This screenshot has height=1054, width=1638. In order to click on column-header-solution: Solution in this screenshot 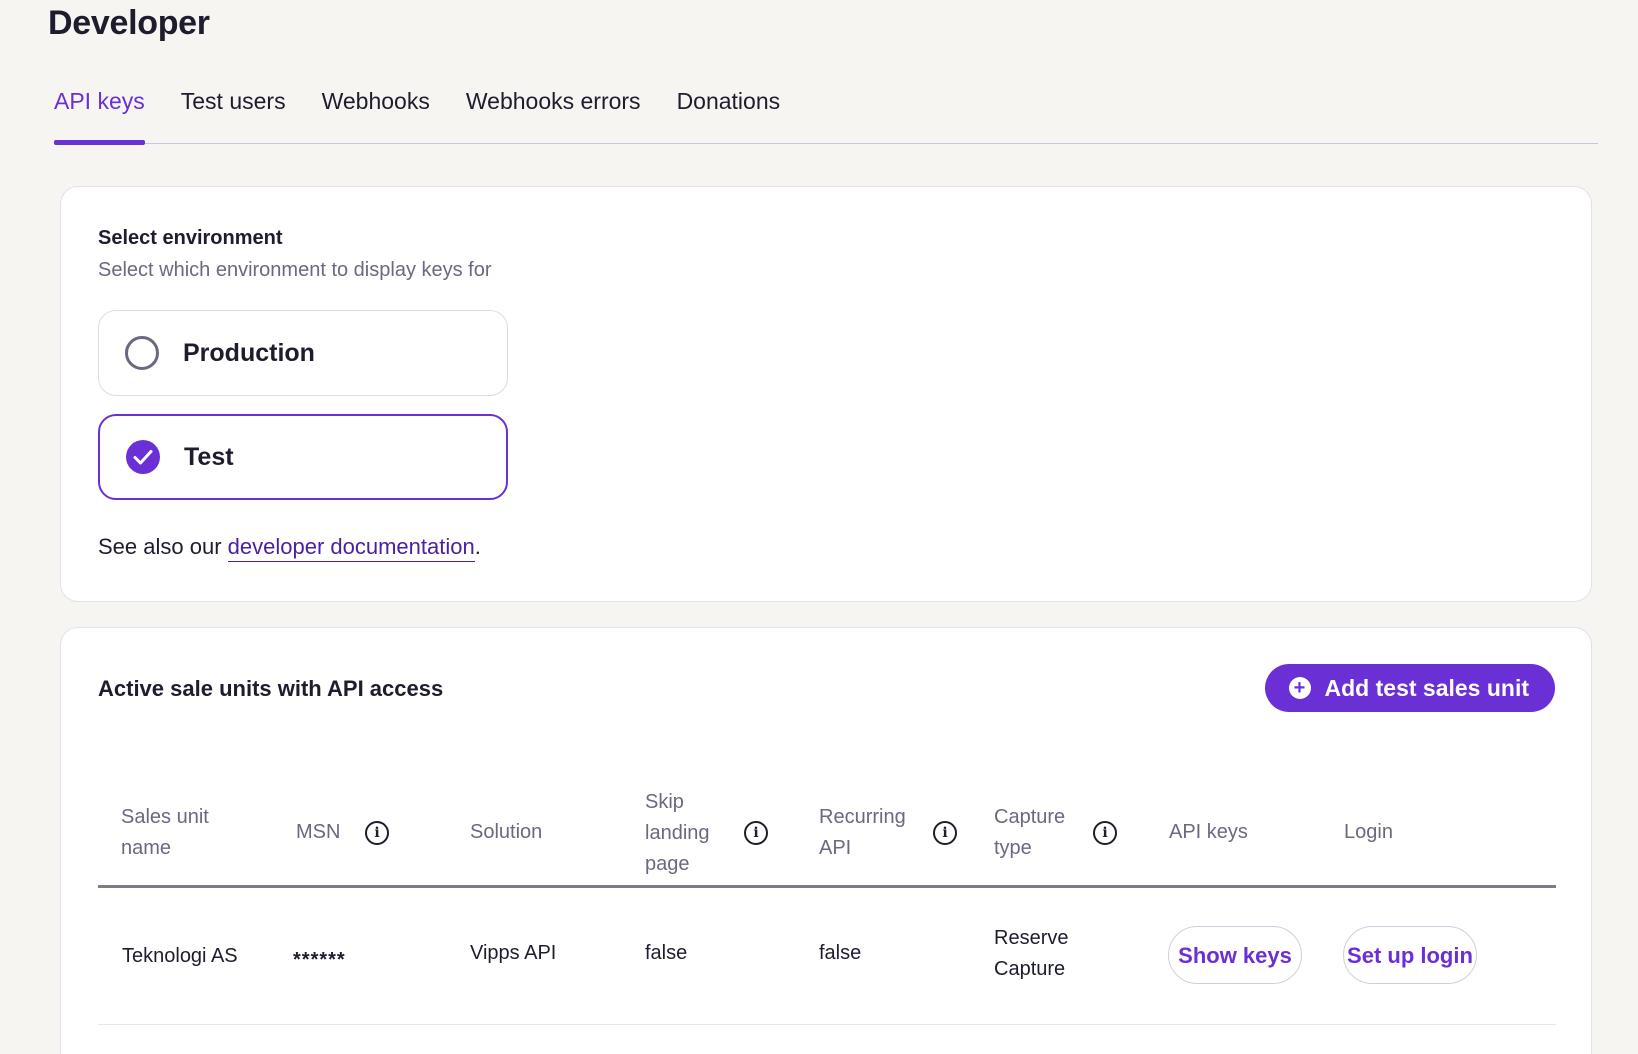, I will do `click(506, 832)`.